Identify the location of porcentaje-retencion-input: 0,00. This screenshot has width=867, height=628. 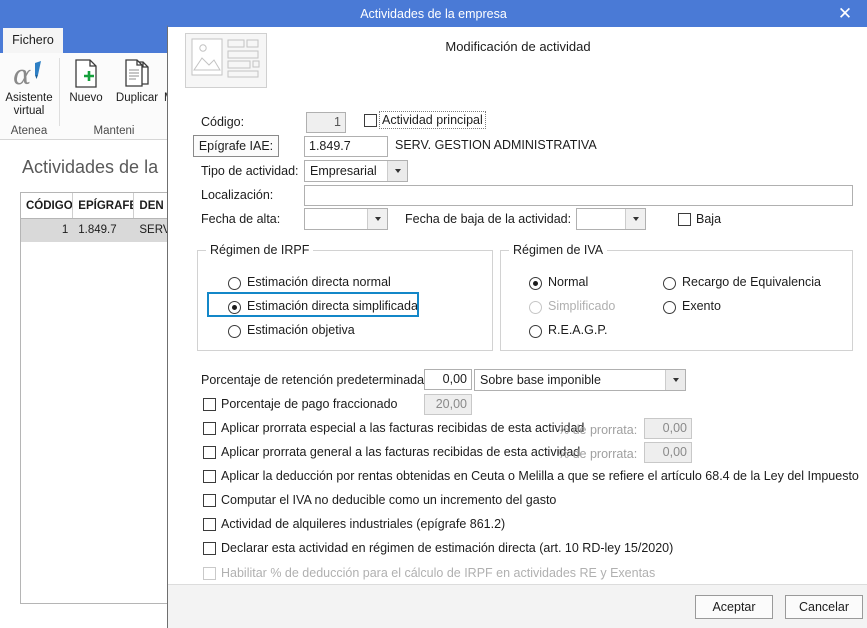
(448, 379).